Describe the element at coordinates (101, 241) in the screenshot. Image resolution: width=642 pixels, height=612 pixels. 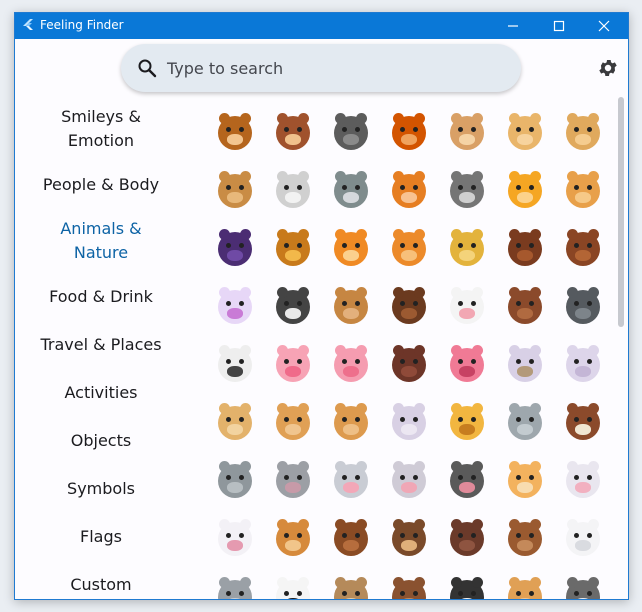
I see `sidebar-item-animals-nature: Animals & Nature` at that location.